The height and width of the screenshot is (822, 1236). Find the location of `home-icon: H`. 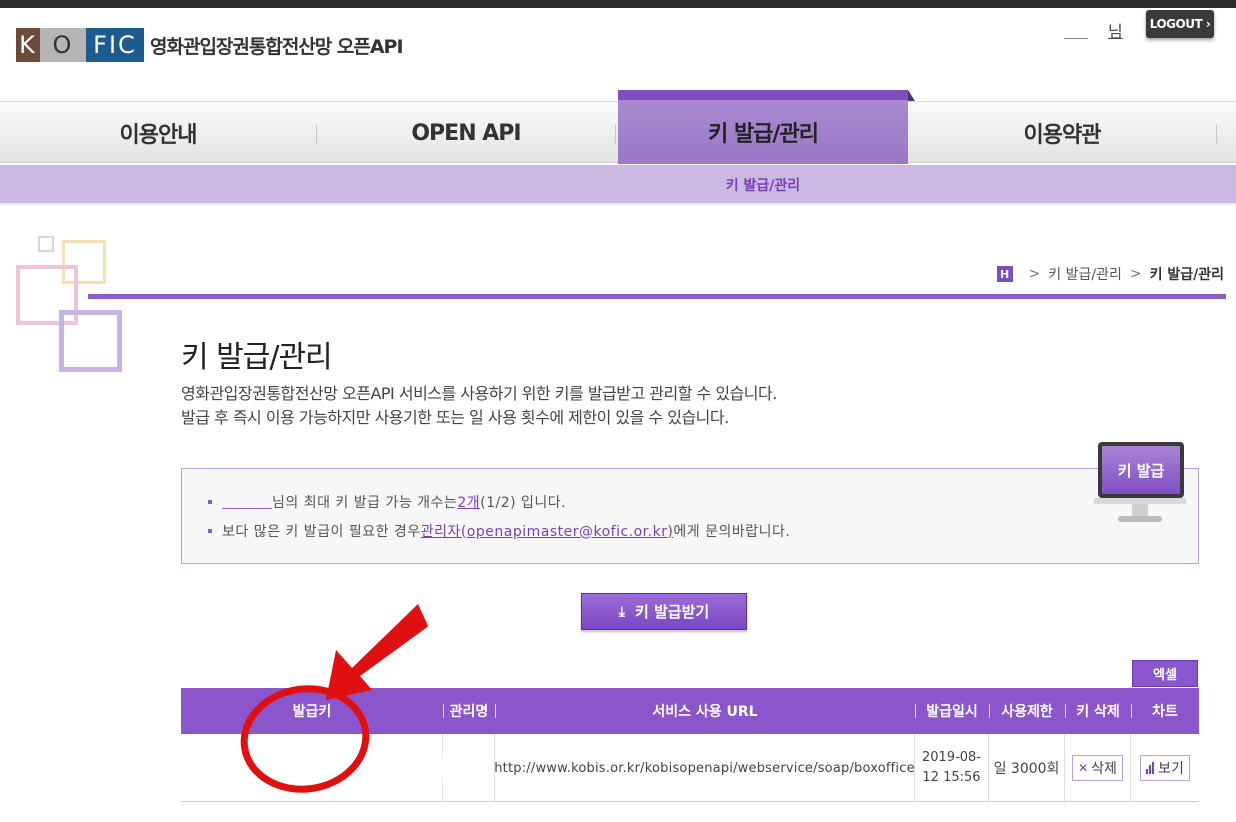

home-icon: H is located at coordinates (1004, 274).